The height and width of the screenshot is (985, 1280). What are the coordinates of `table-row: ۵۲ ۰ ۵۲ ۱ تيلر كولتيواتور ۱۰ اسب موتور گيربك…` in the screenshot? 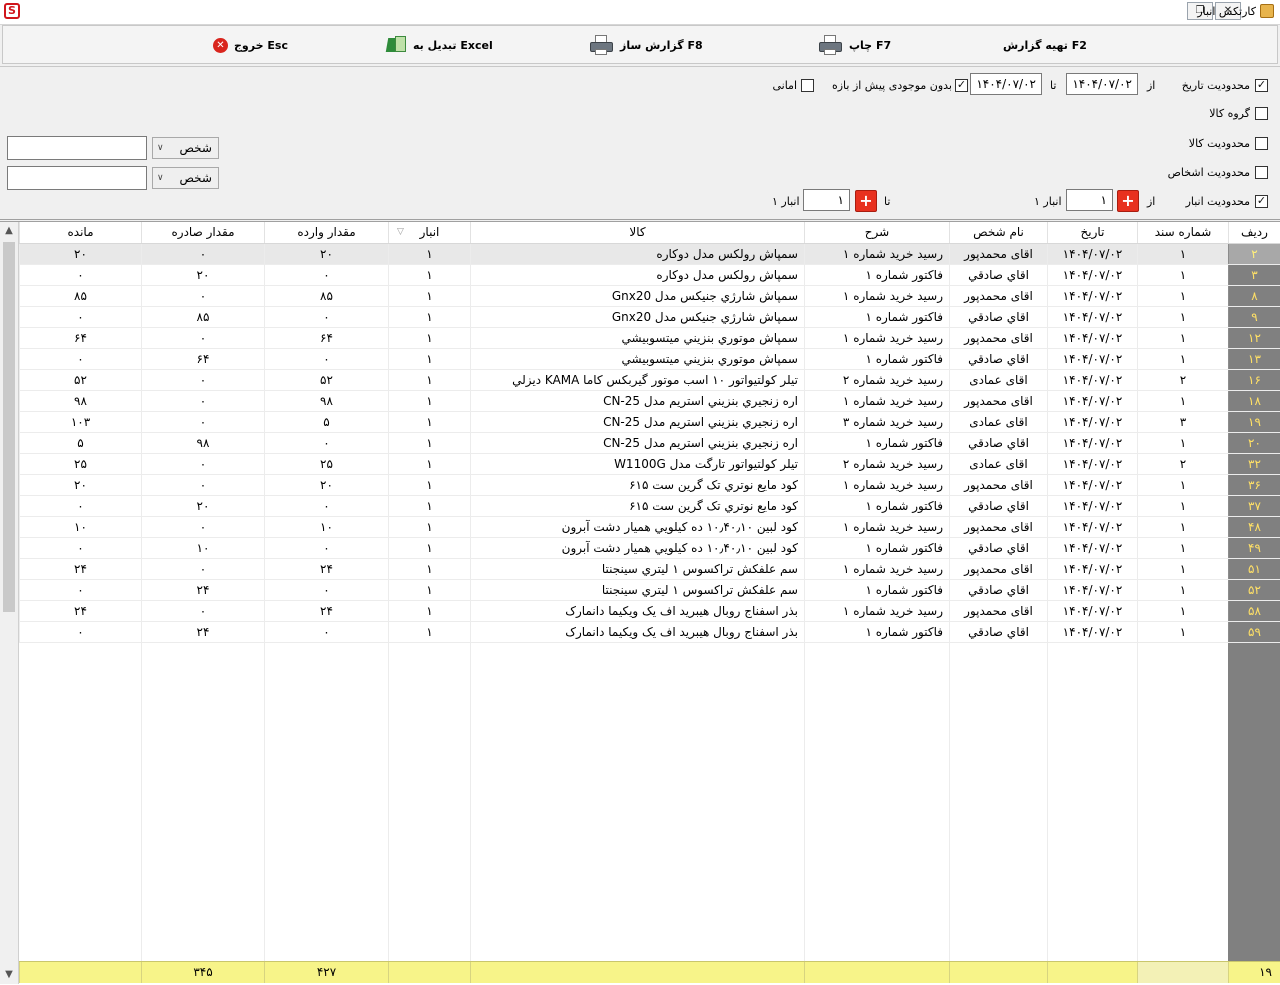 It's located at (649, 380).